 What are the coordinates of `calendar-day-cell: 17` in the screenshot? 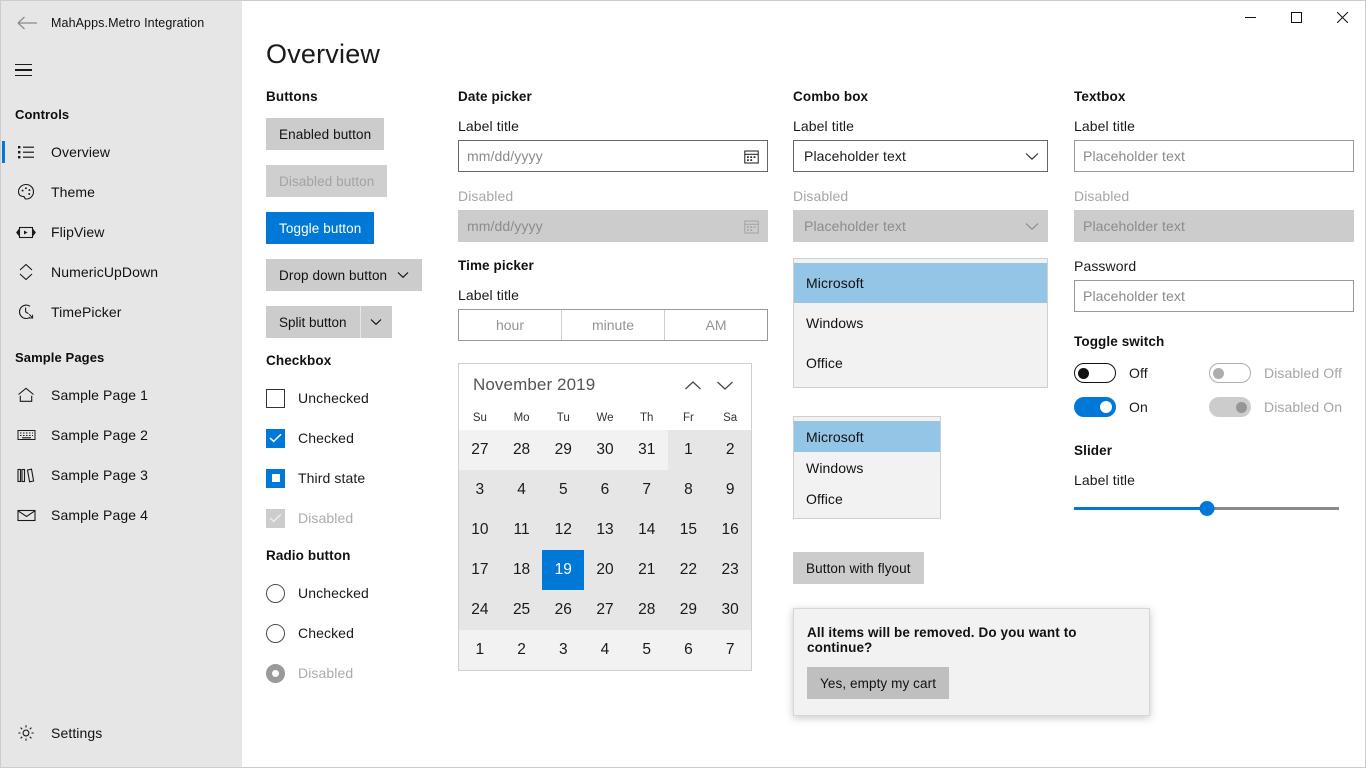 It's located at (480, 570).